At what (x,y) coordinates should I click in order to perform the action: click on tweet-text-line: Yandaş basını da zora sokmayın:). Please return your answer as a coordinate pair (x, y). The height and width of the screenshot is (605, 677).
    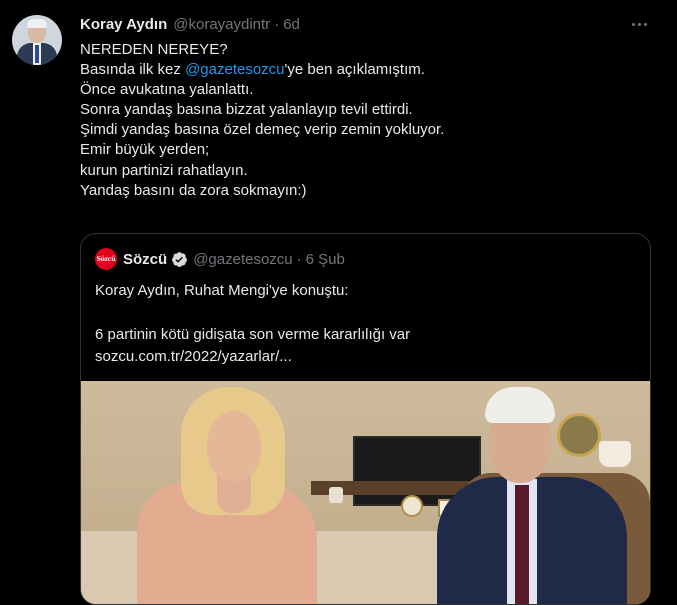
    Looking at the image, I should click on (193, 190).